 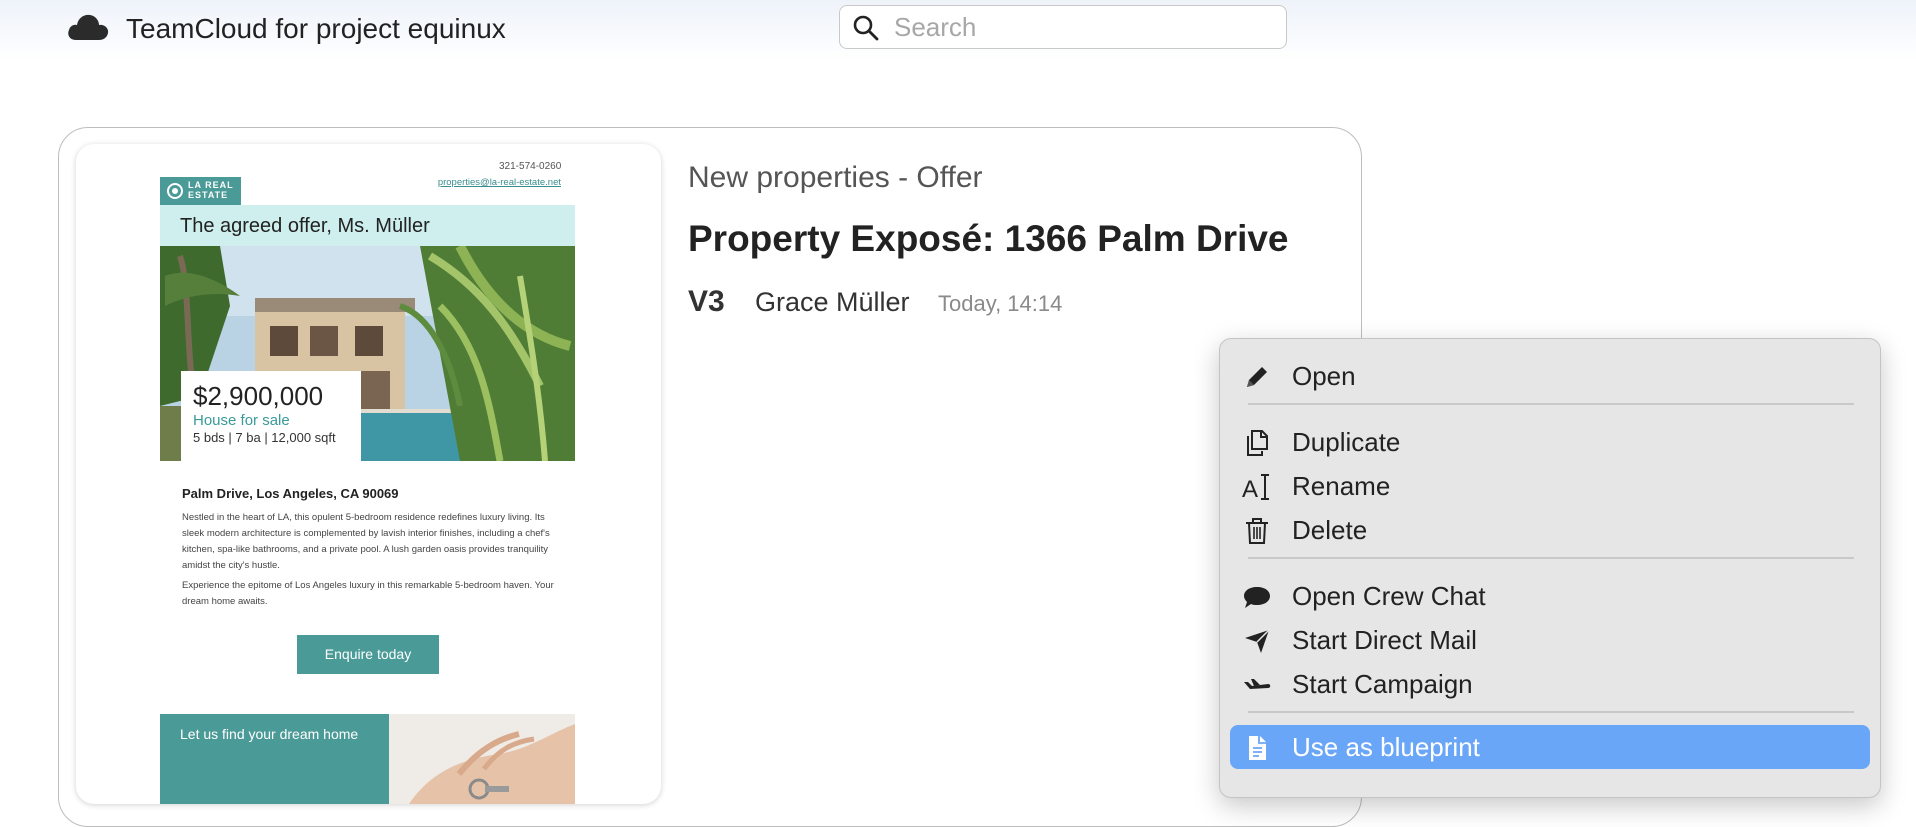 I want to click on chat-bubble-icon, so click(x=1257, y=597).